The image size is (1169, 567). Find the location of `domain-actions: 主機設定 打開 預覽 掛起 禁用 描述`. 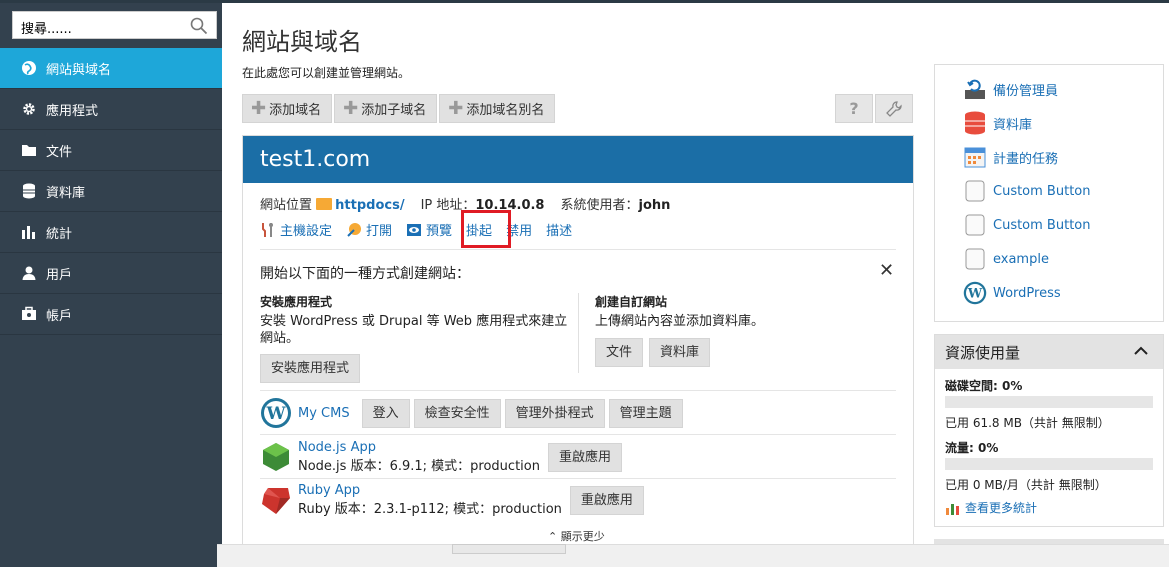

domain-actions: 主機設定 打開 預覽 掛起 禁用 描述 is located at coordinates (416, 229).